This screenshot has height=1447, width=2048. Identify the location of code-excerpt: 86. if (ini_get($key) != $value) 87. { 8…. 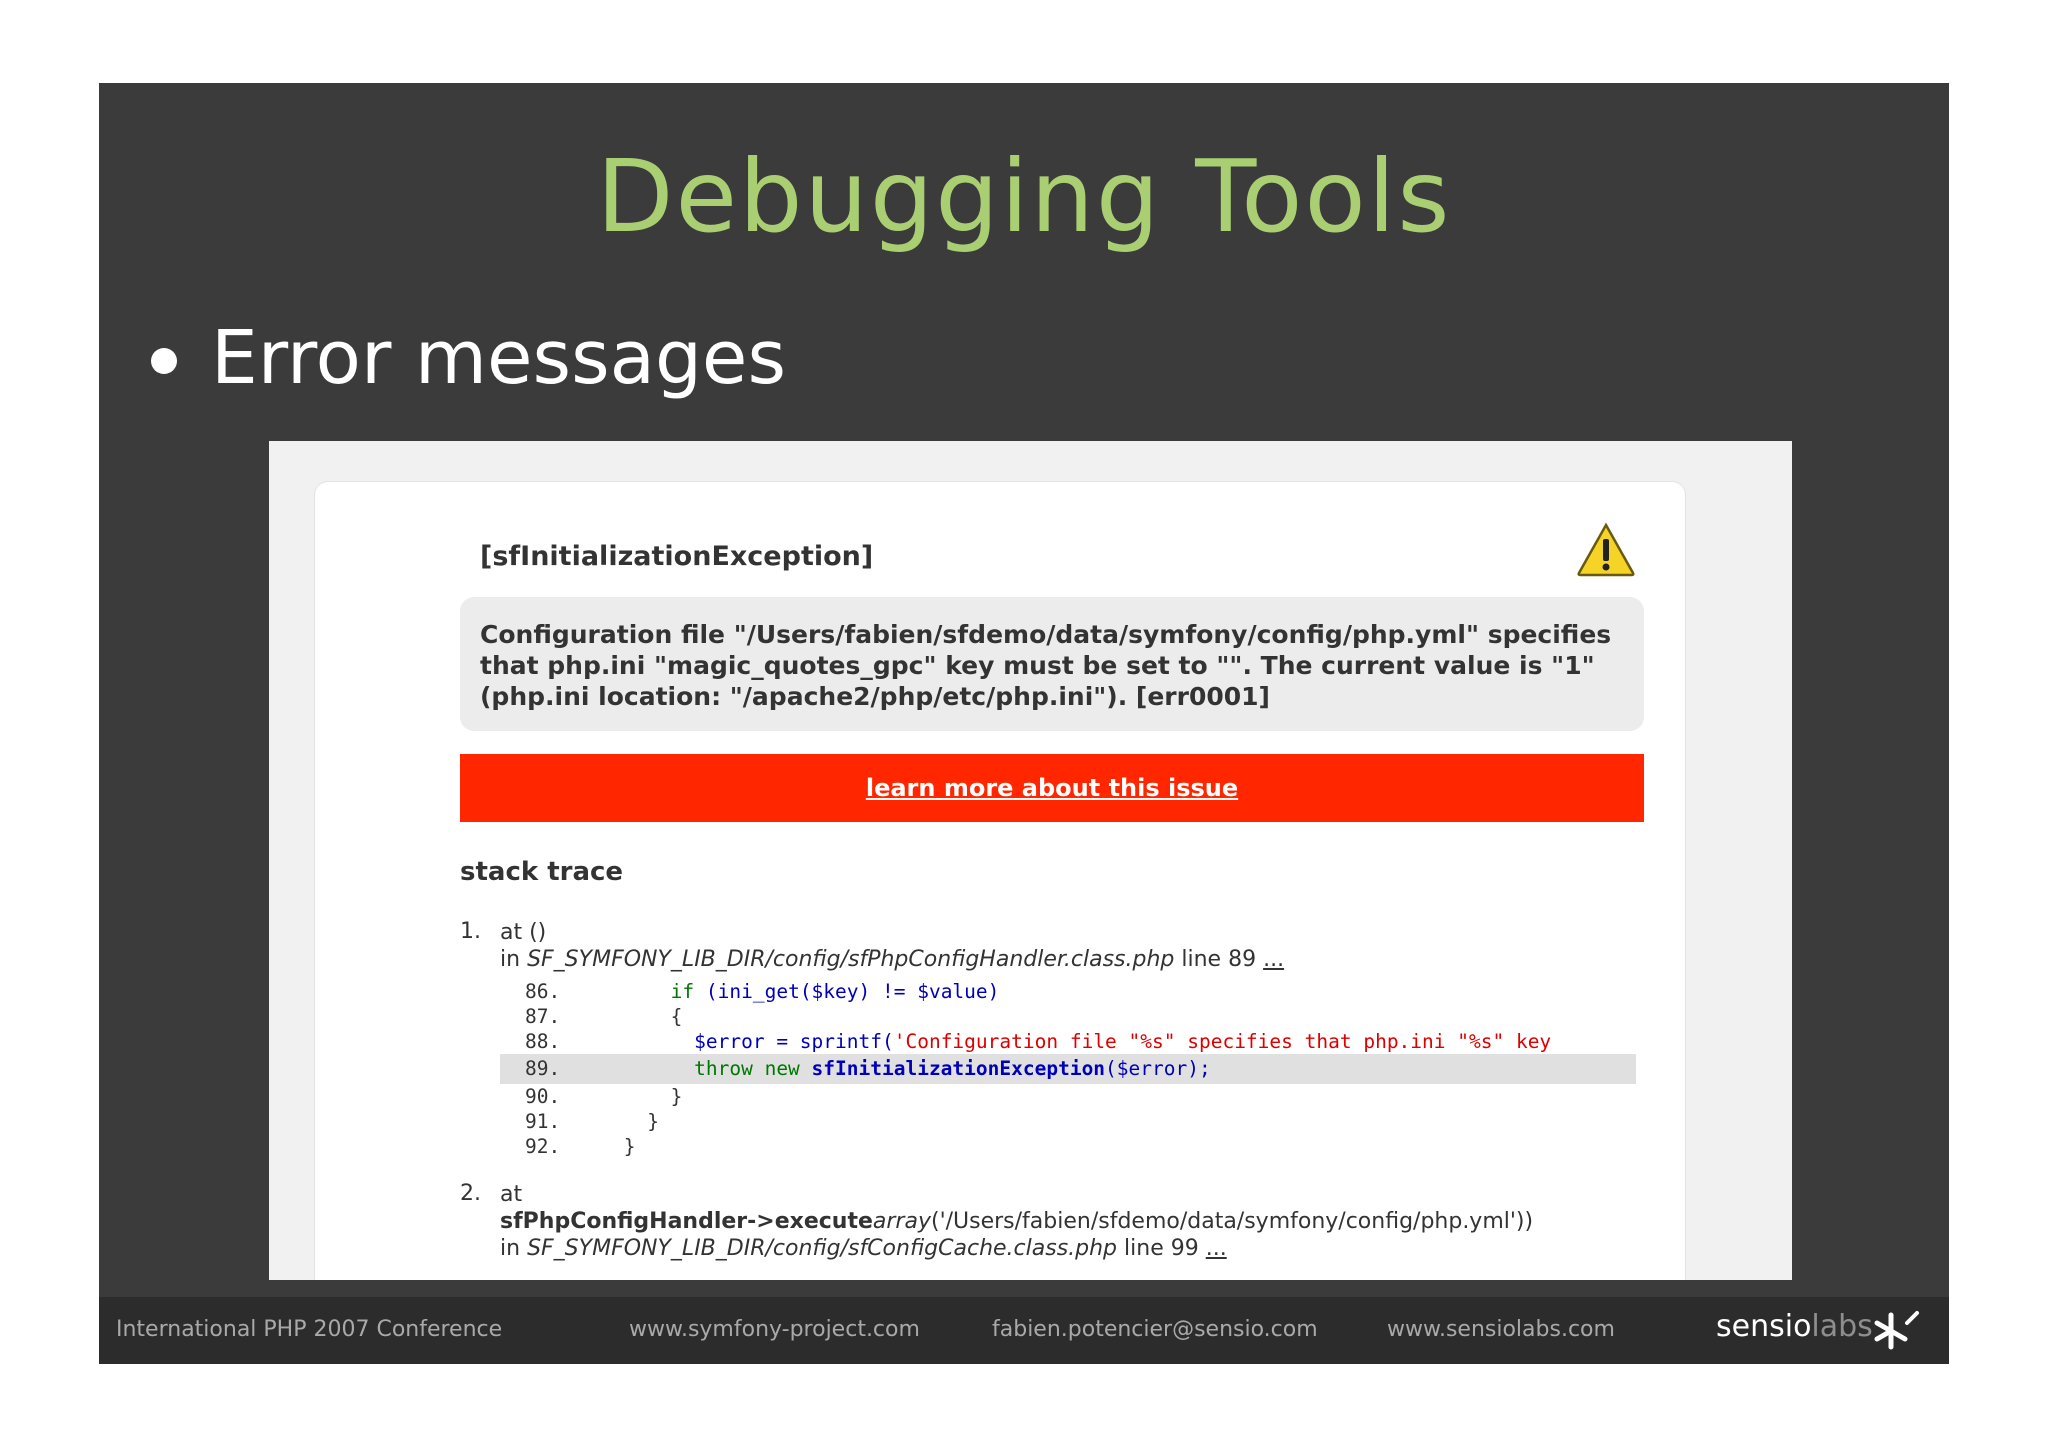
(1146, 1069).